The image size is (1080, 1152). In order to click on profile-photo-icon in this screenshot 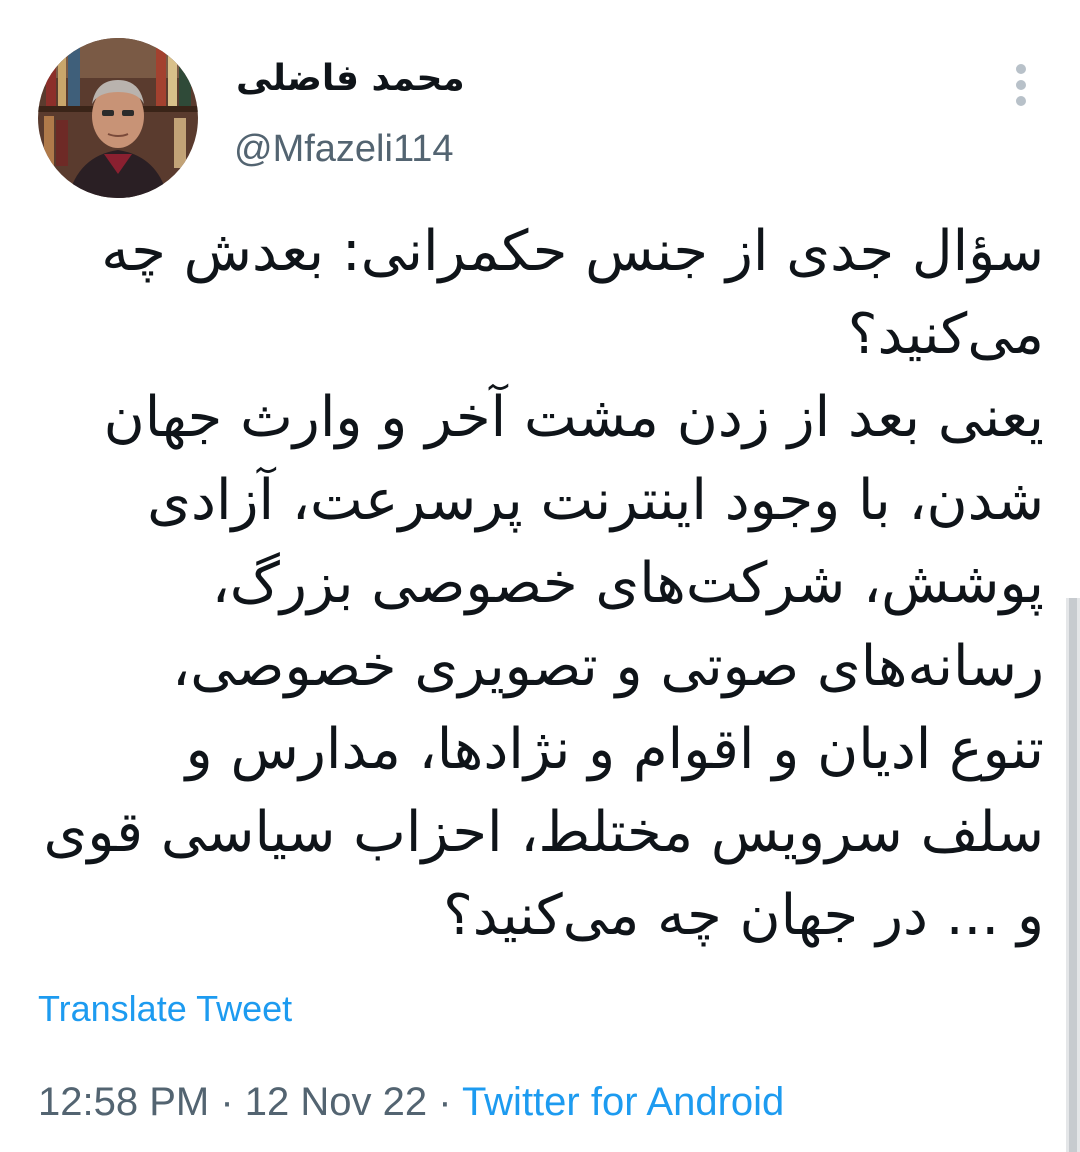, I will do `click(118, 118)`.